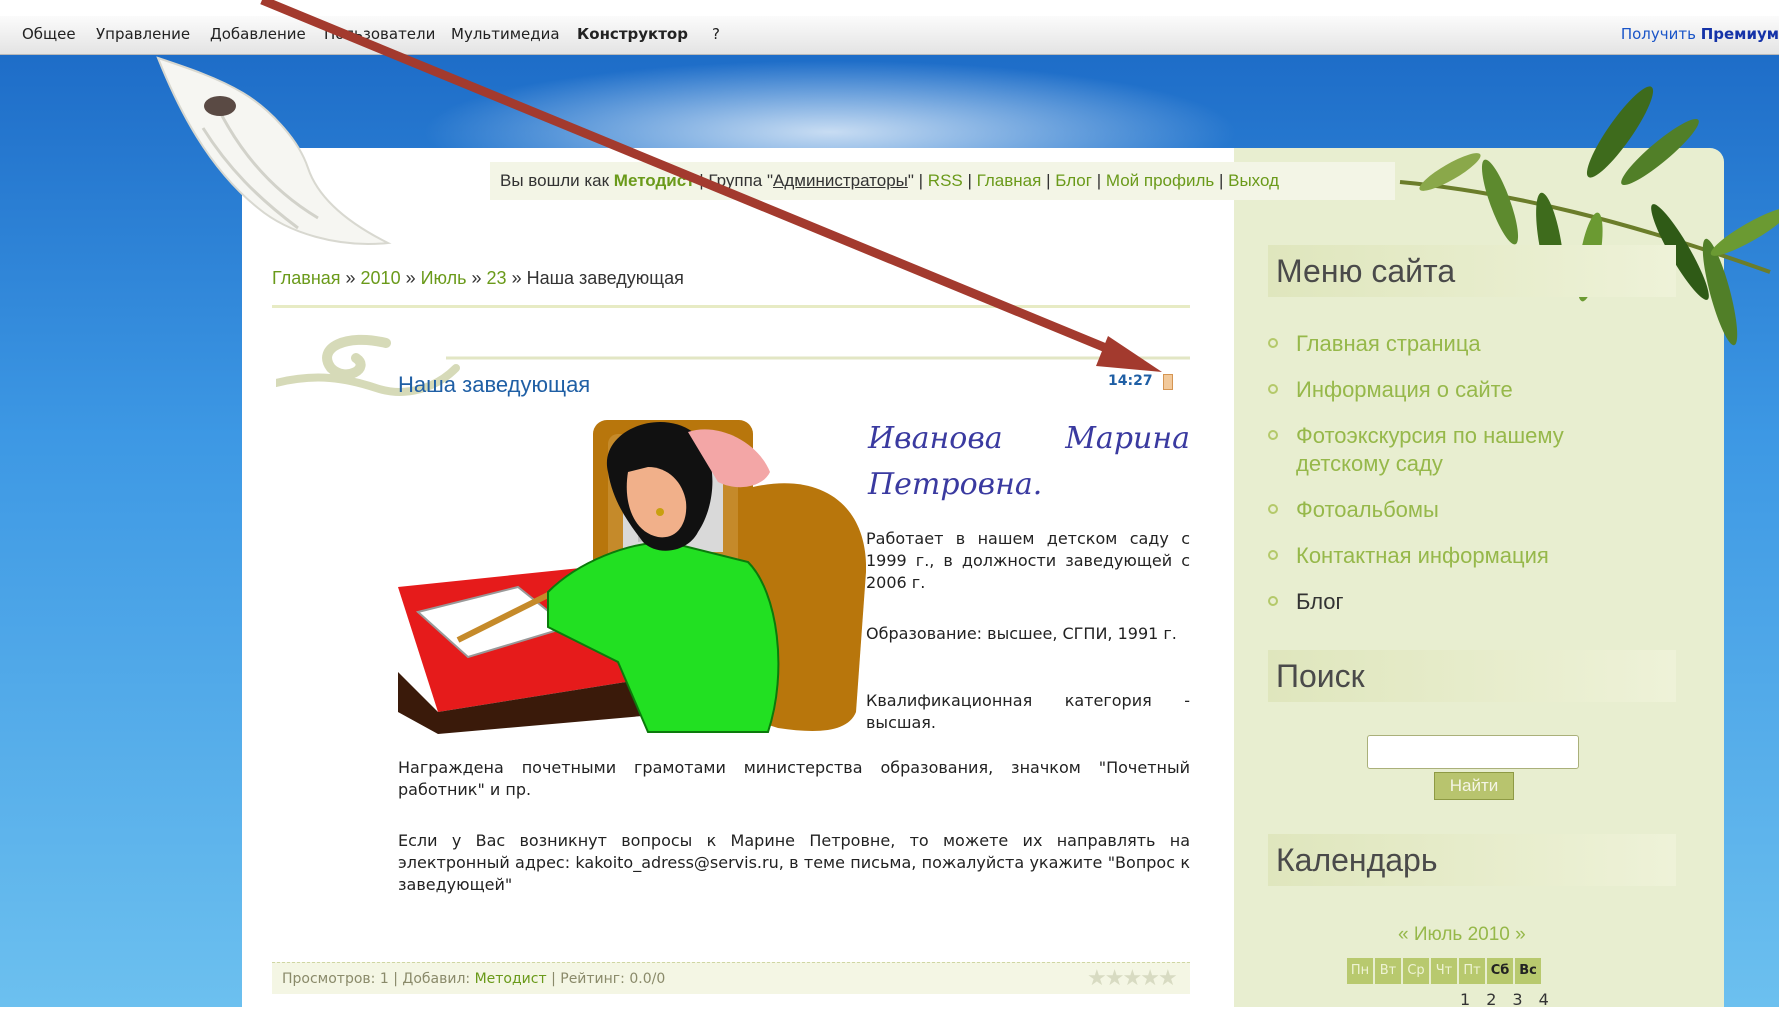 Image resolution: width=1779 pixels, height=1009 pixels. What do you see at coordinates (716, 34) in the screenshot?
I see `toolbar-item-help: ?` at bounding box center [716, 34].